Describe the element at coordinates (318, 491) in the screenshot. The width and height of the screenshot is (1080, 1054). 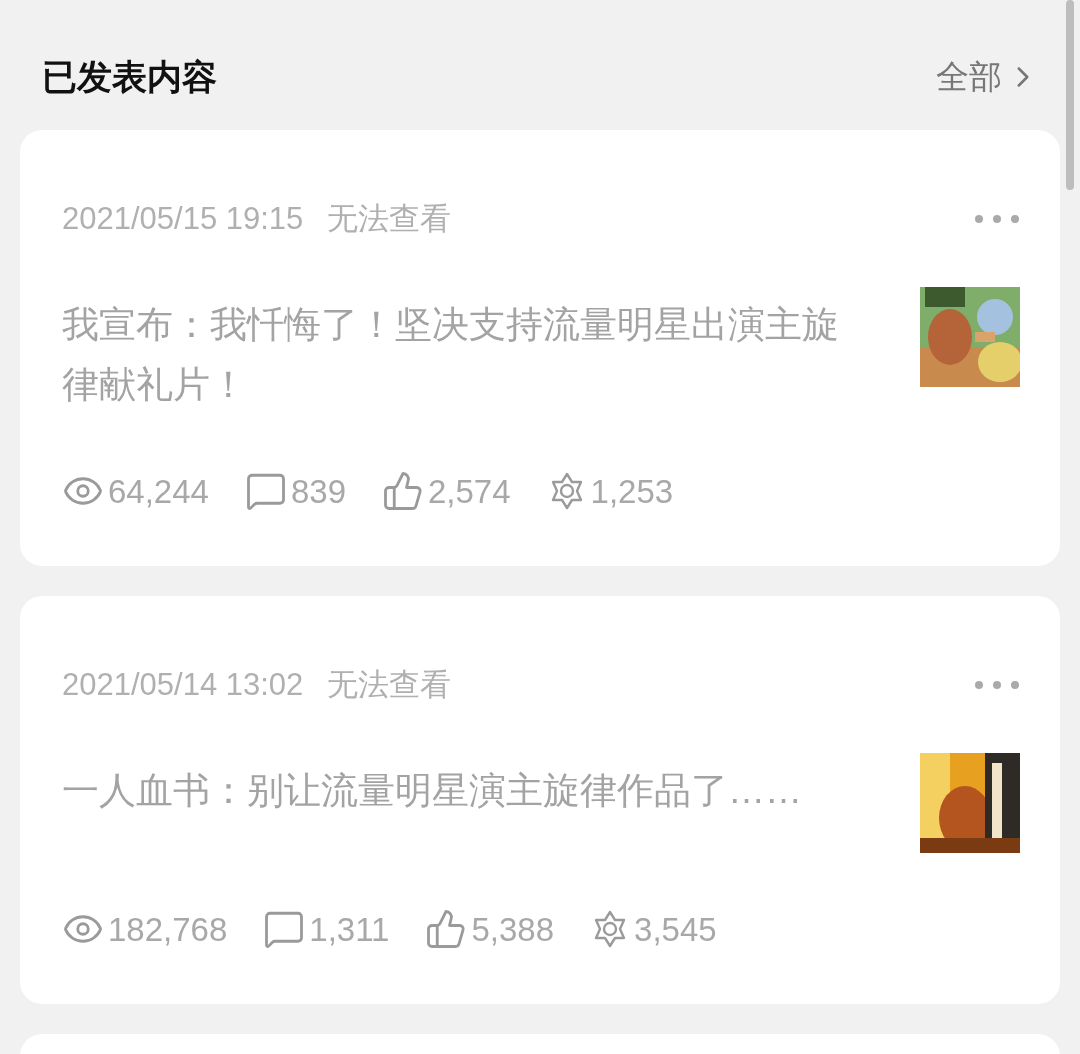
I see `stat-count: 839` at that location.